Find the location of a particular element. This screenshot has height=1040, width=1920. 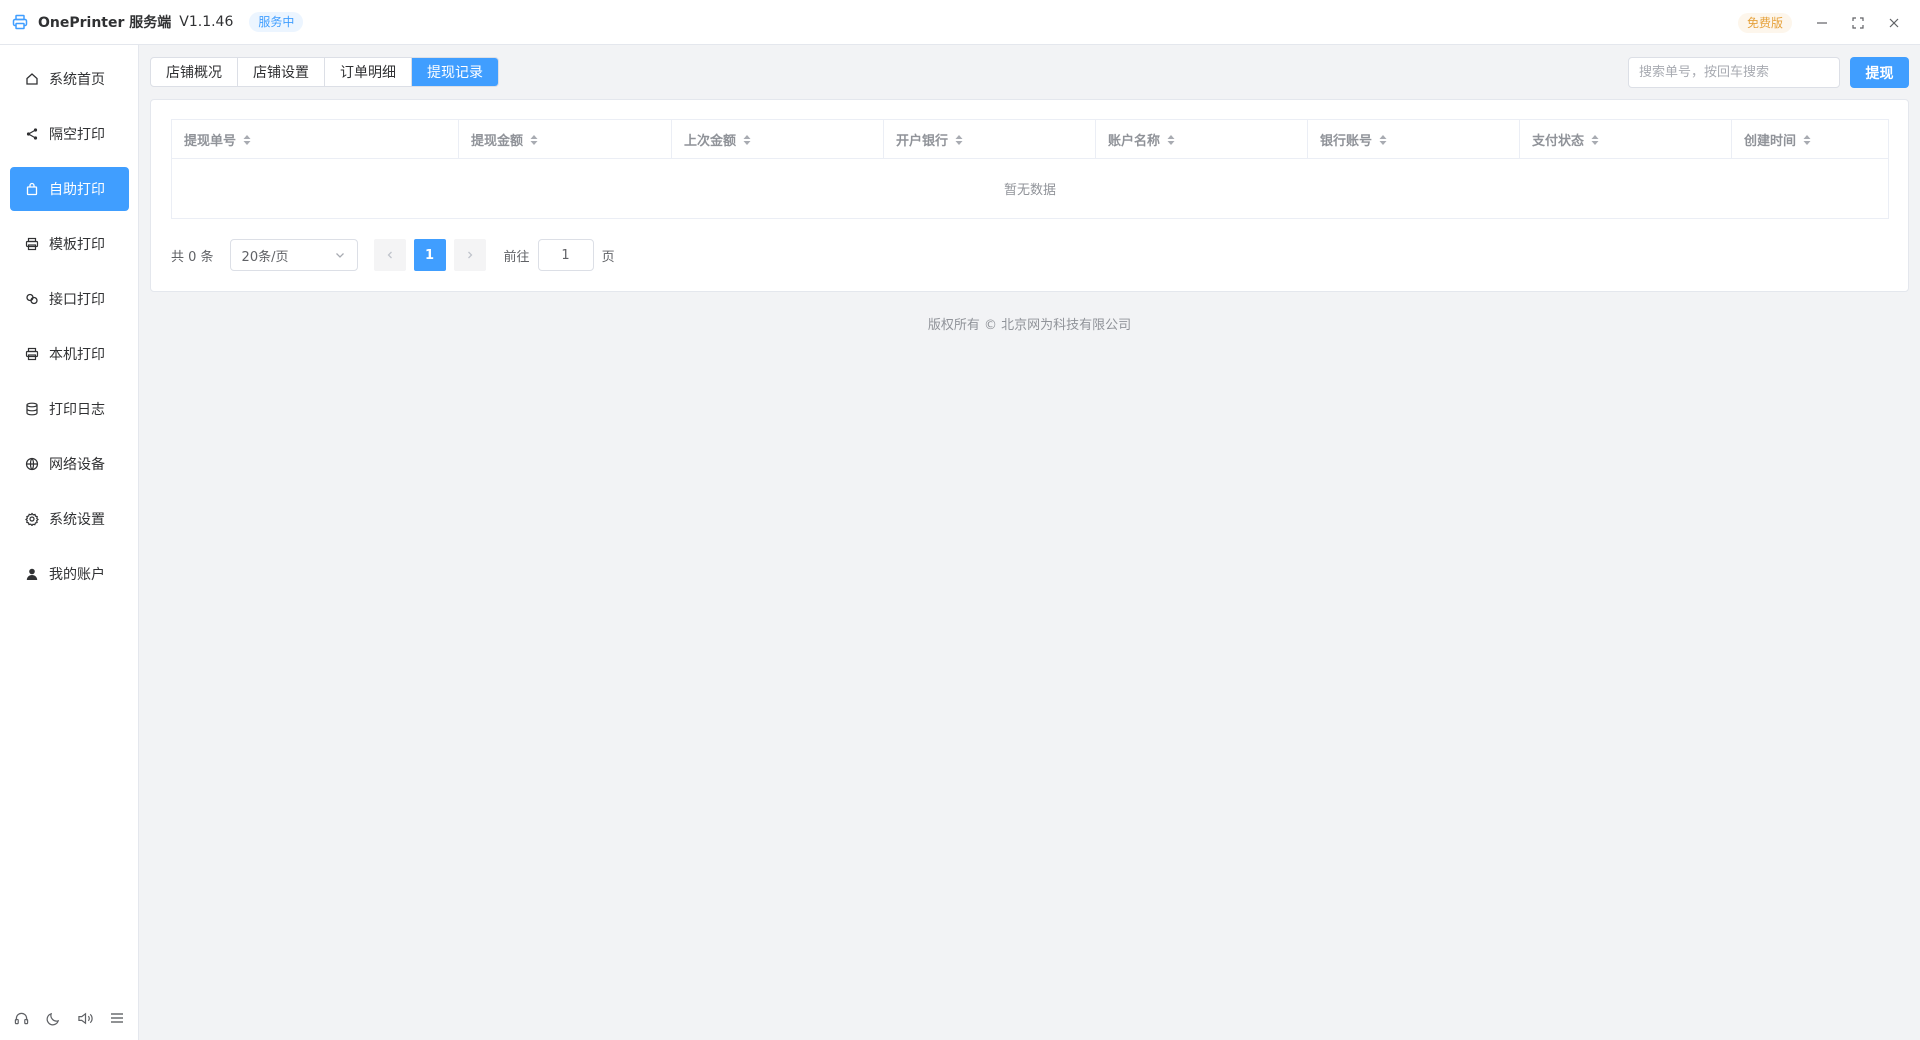

maximize-icon is located at coordinates (1858, 22).